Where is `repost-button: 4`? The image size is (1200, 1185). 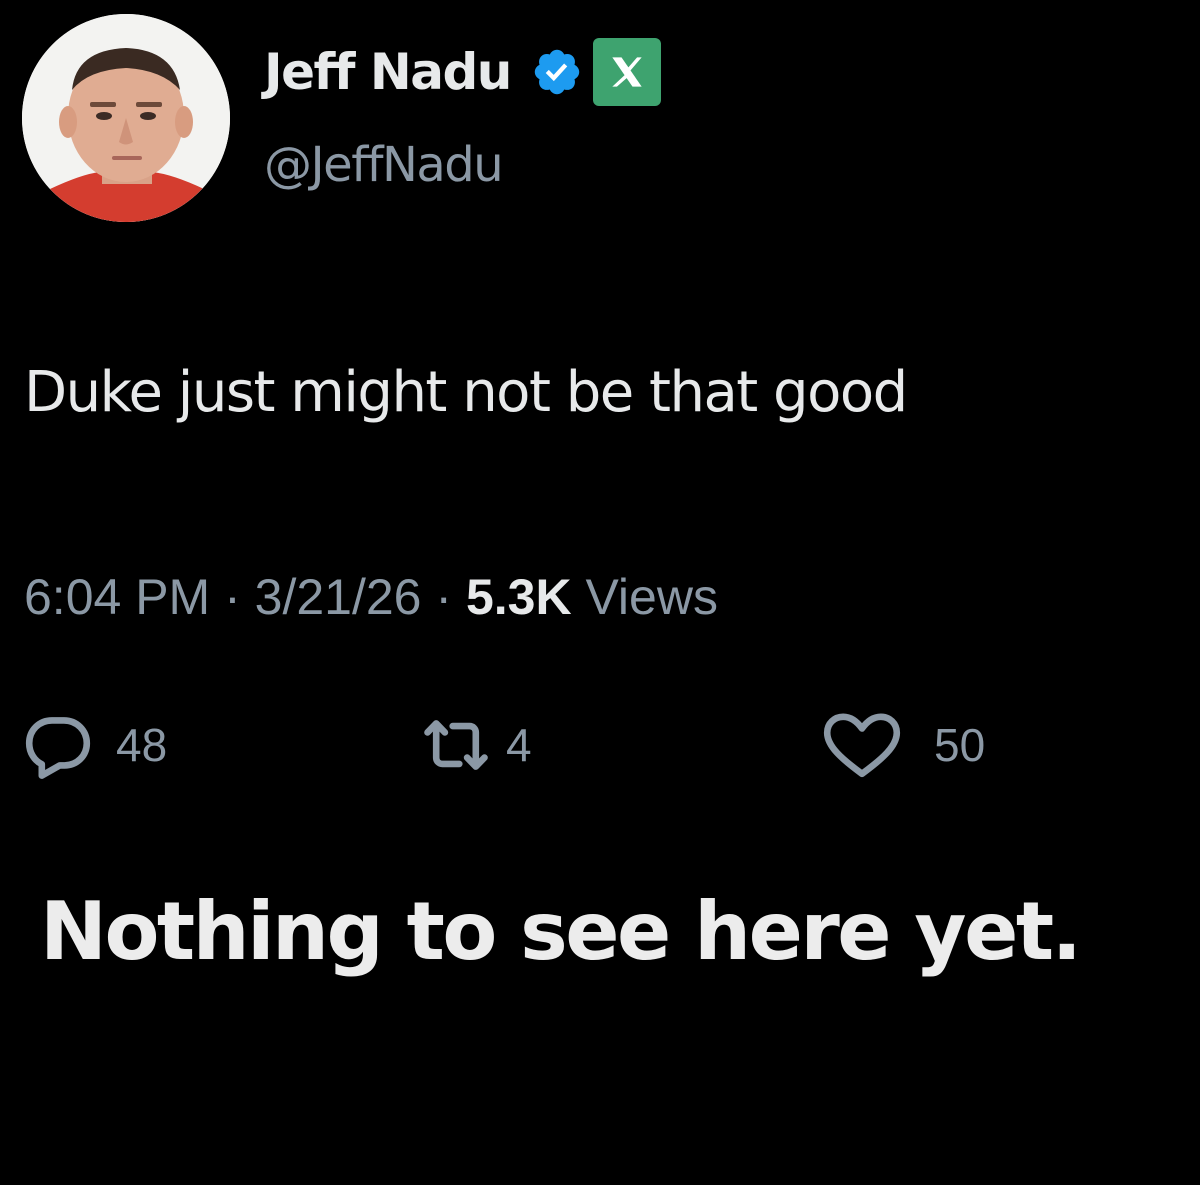
repost-button: 4 is located at coordinates (476, 745).